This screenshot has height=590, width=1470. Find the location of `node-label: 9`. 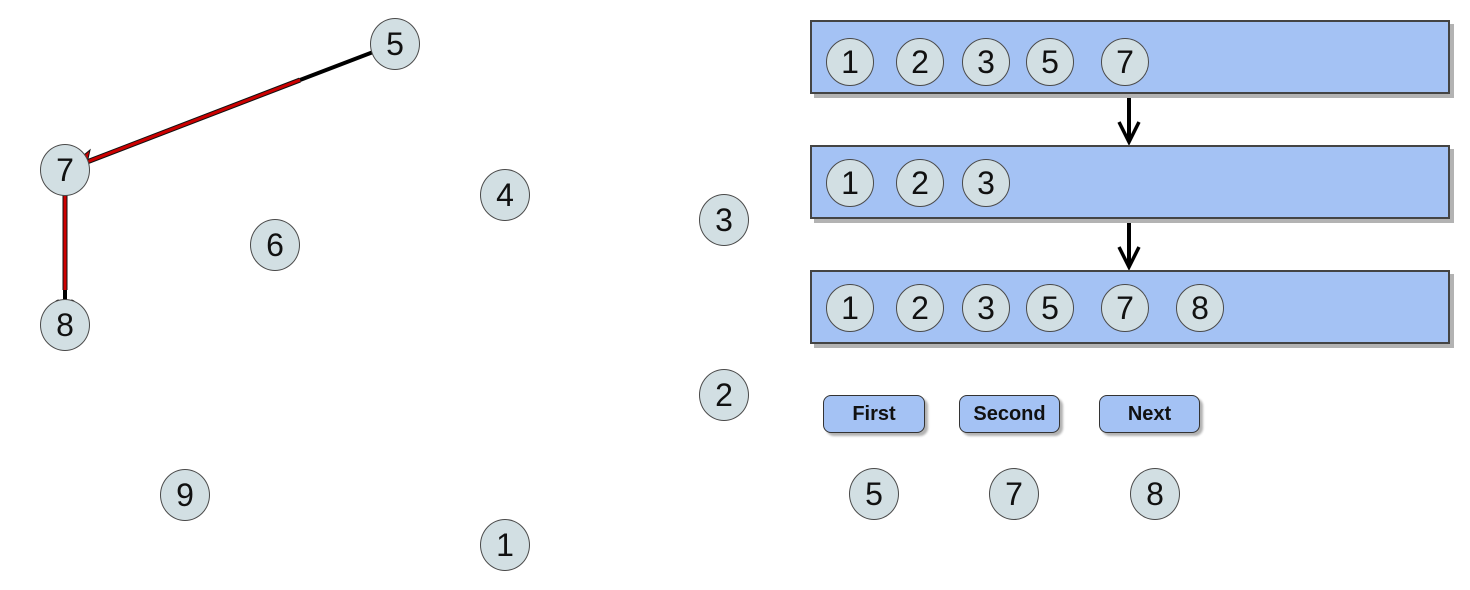

node-label: 9 is located at coordinates (185, 495).